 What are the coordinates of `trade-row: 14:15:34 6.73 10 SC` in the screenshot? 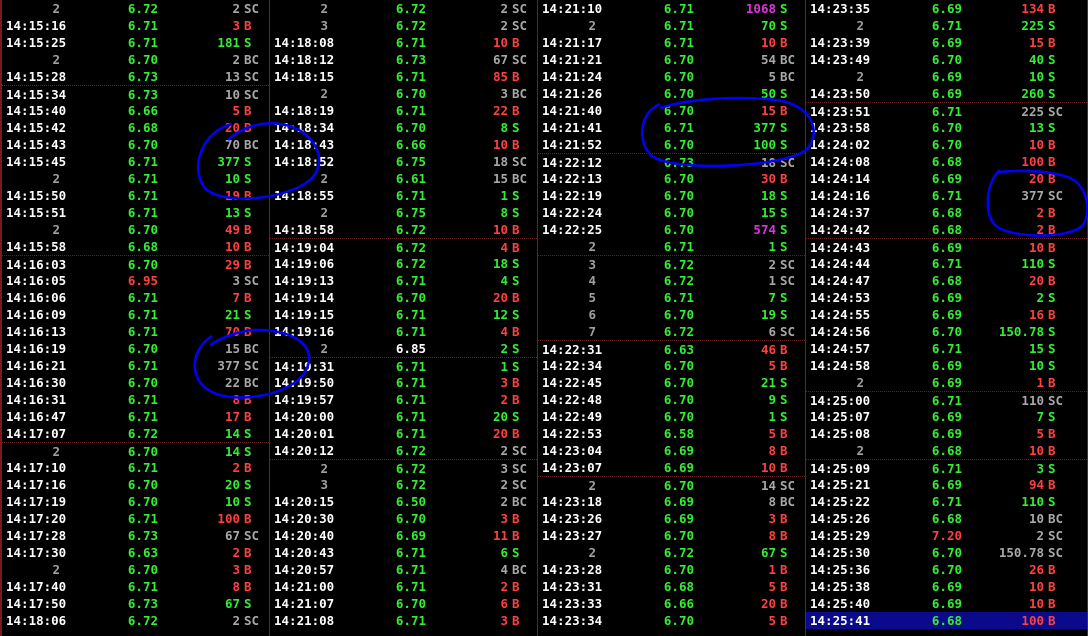 It's located at (135, 93).